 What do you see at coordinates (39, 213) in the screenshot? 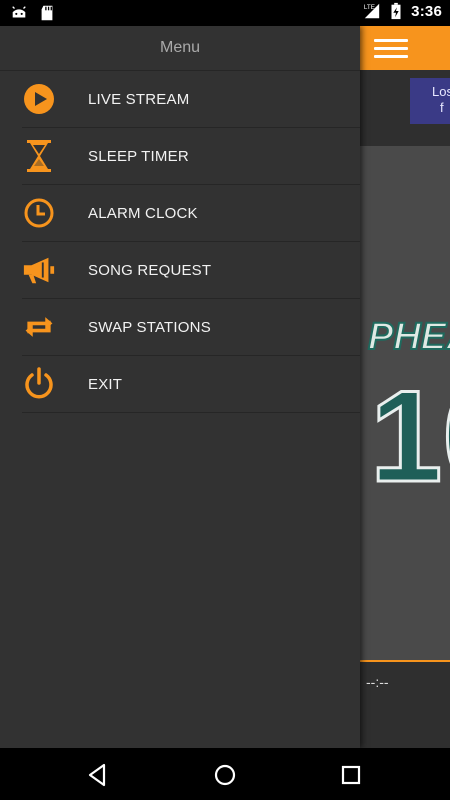
I see `clock-icon` at bounding box center [39, 213].